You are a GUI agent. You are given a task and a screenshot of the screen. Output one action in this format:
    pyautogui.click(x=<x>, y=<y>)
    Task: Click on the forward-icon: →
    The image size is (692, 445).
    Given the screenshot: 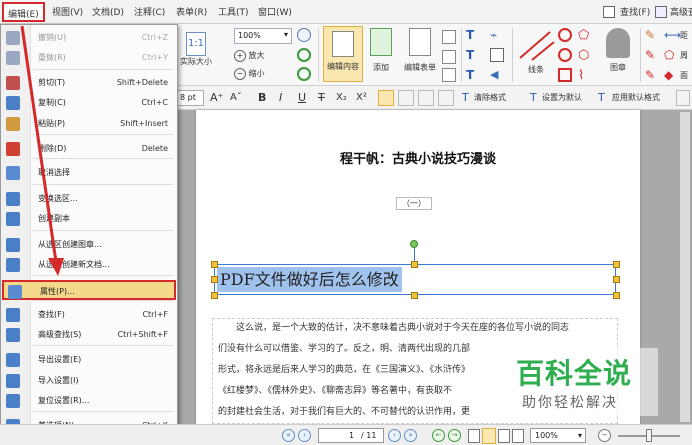 What is the action you would take?
    pyautogui.click(x=454, y=435)
    